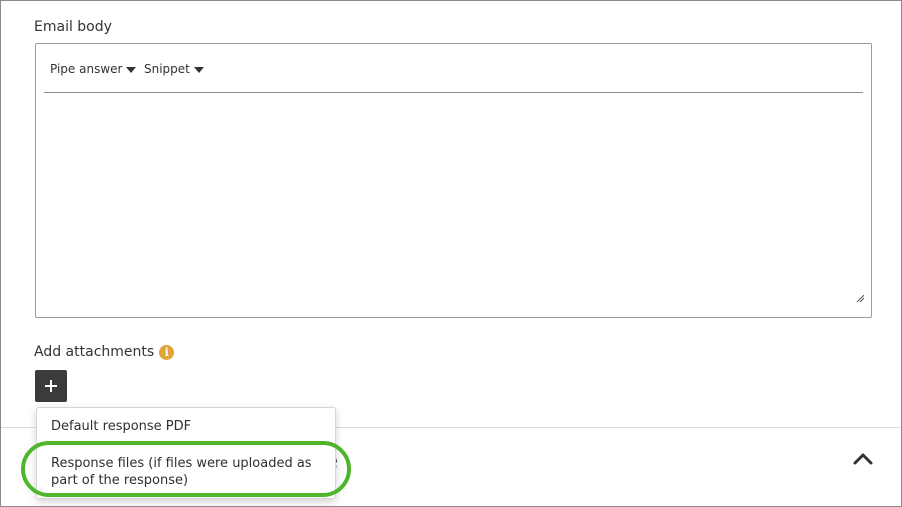  I want to click on highlight-annotation, so click(186, 469).